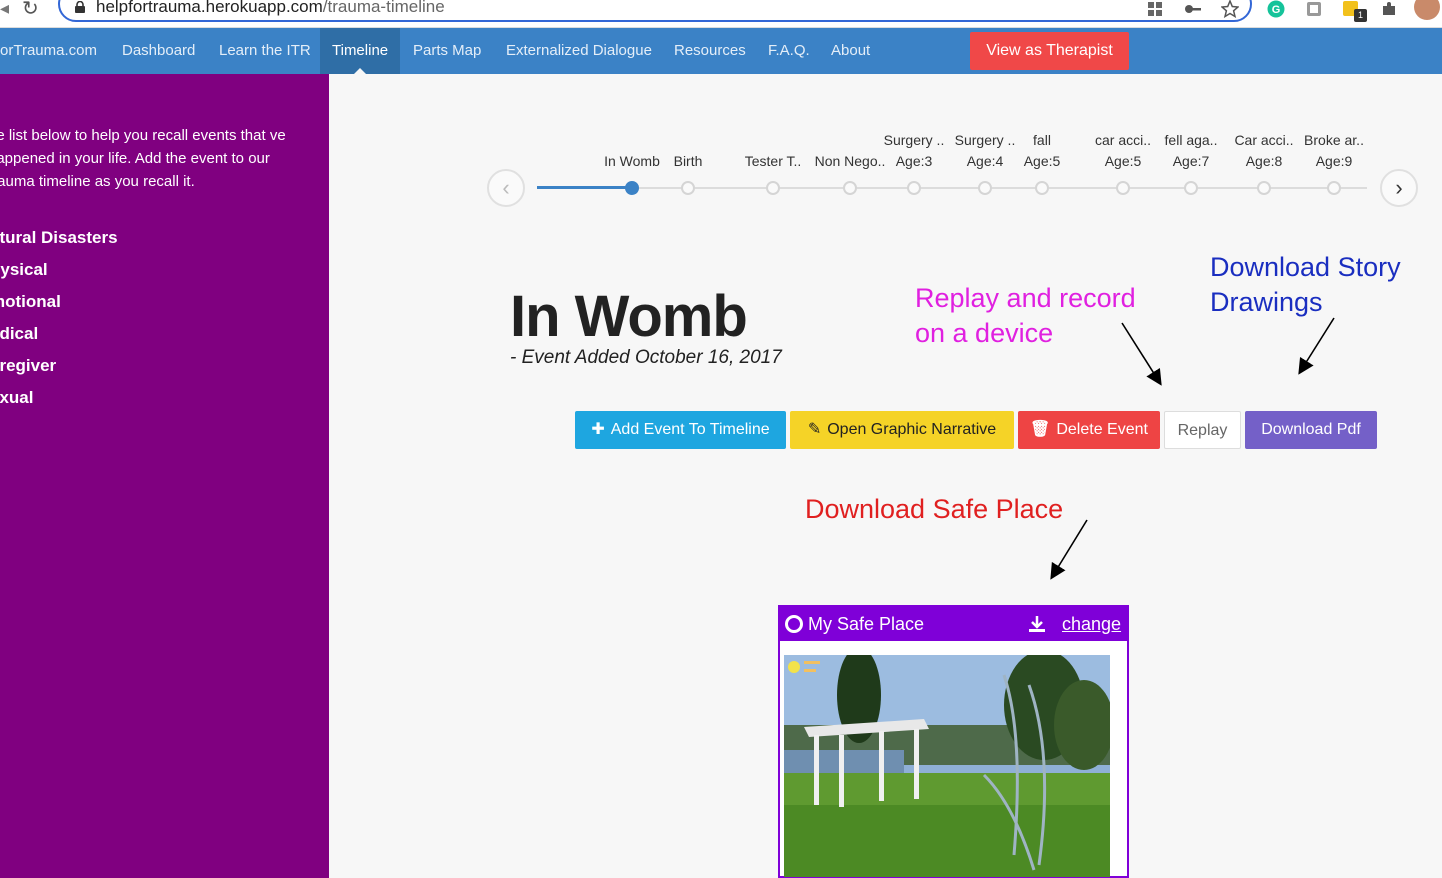 The image size is (1442, 878). I want to click on download-pdf-button: Download Pdf, so click(1311, 430).